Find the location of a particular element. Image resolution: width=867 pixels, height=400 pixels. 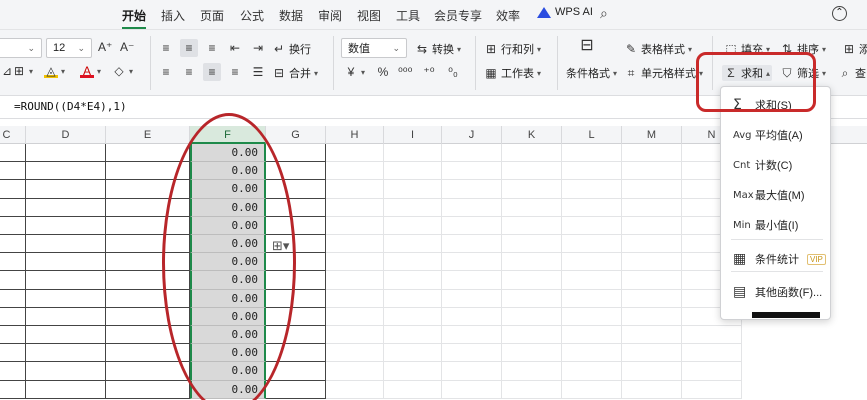

collapse-icon: ⌃ is located at coordinates (839, 13).